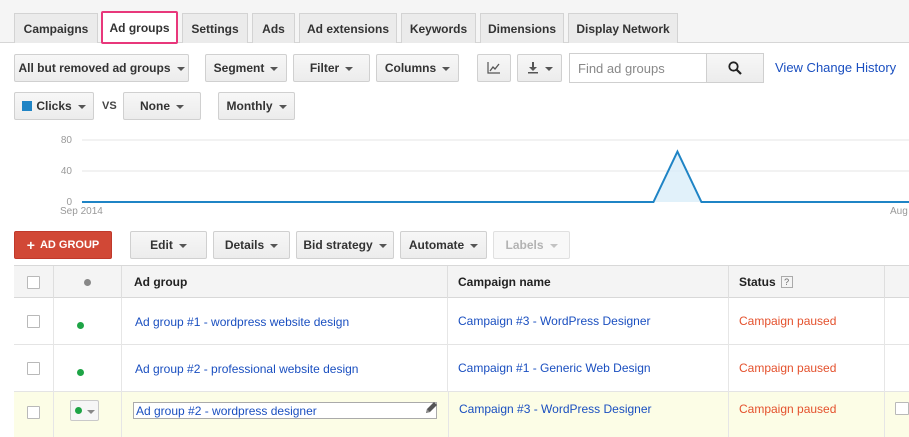 This screenshot has height=437, width=909. I want to click on button-label: Bid strategy, so click(338, 245).